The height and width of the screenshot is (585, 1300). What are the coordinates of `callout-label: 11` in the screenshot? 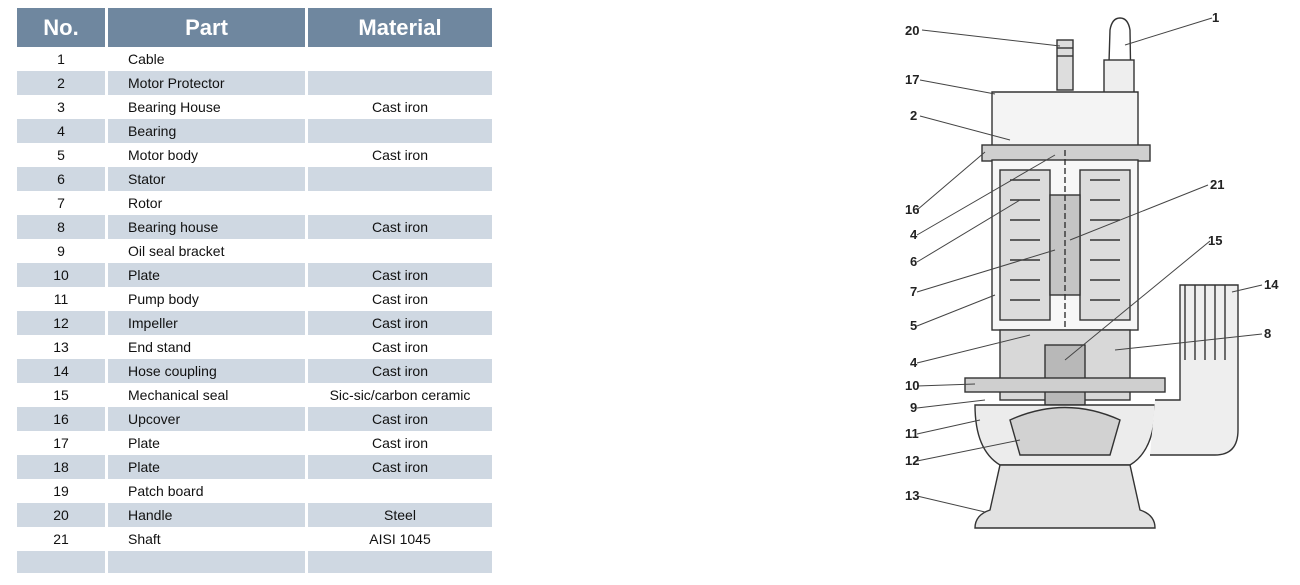 It's located at (912, 433).